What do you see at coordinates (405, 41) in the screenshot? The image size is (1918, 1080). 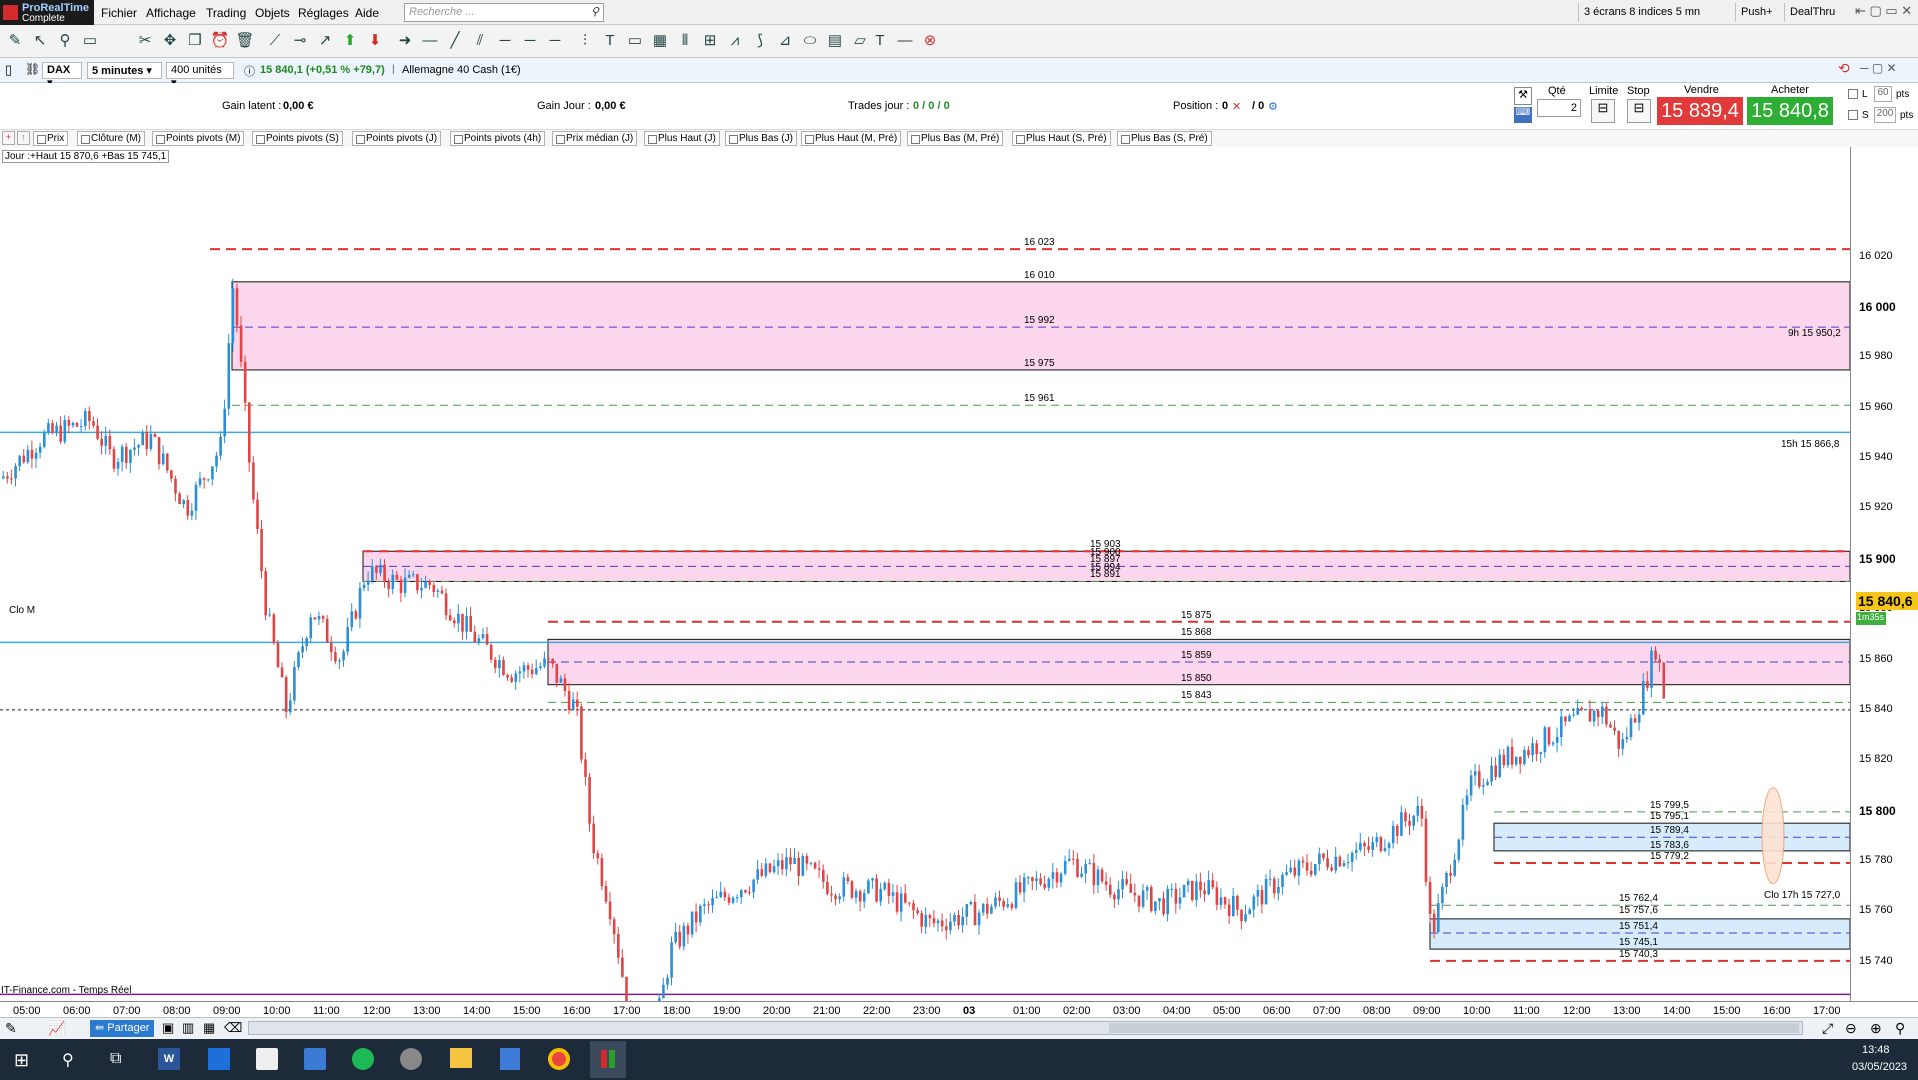 I see `right-arrow-icon: ➜` at bounding box center [405, 41].